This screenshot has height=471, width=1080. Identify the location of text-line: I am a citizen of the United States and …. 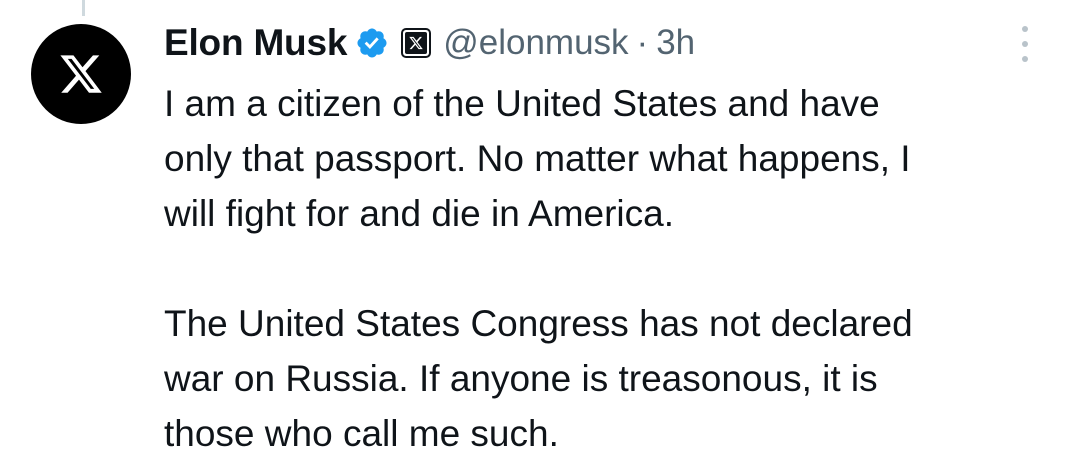
(522, 103).